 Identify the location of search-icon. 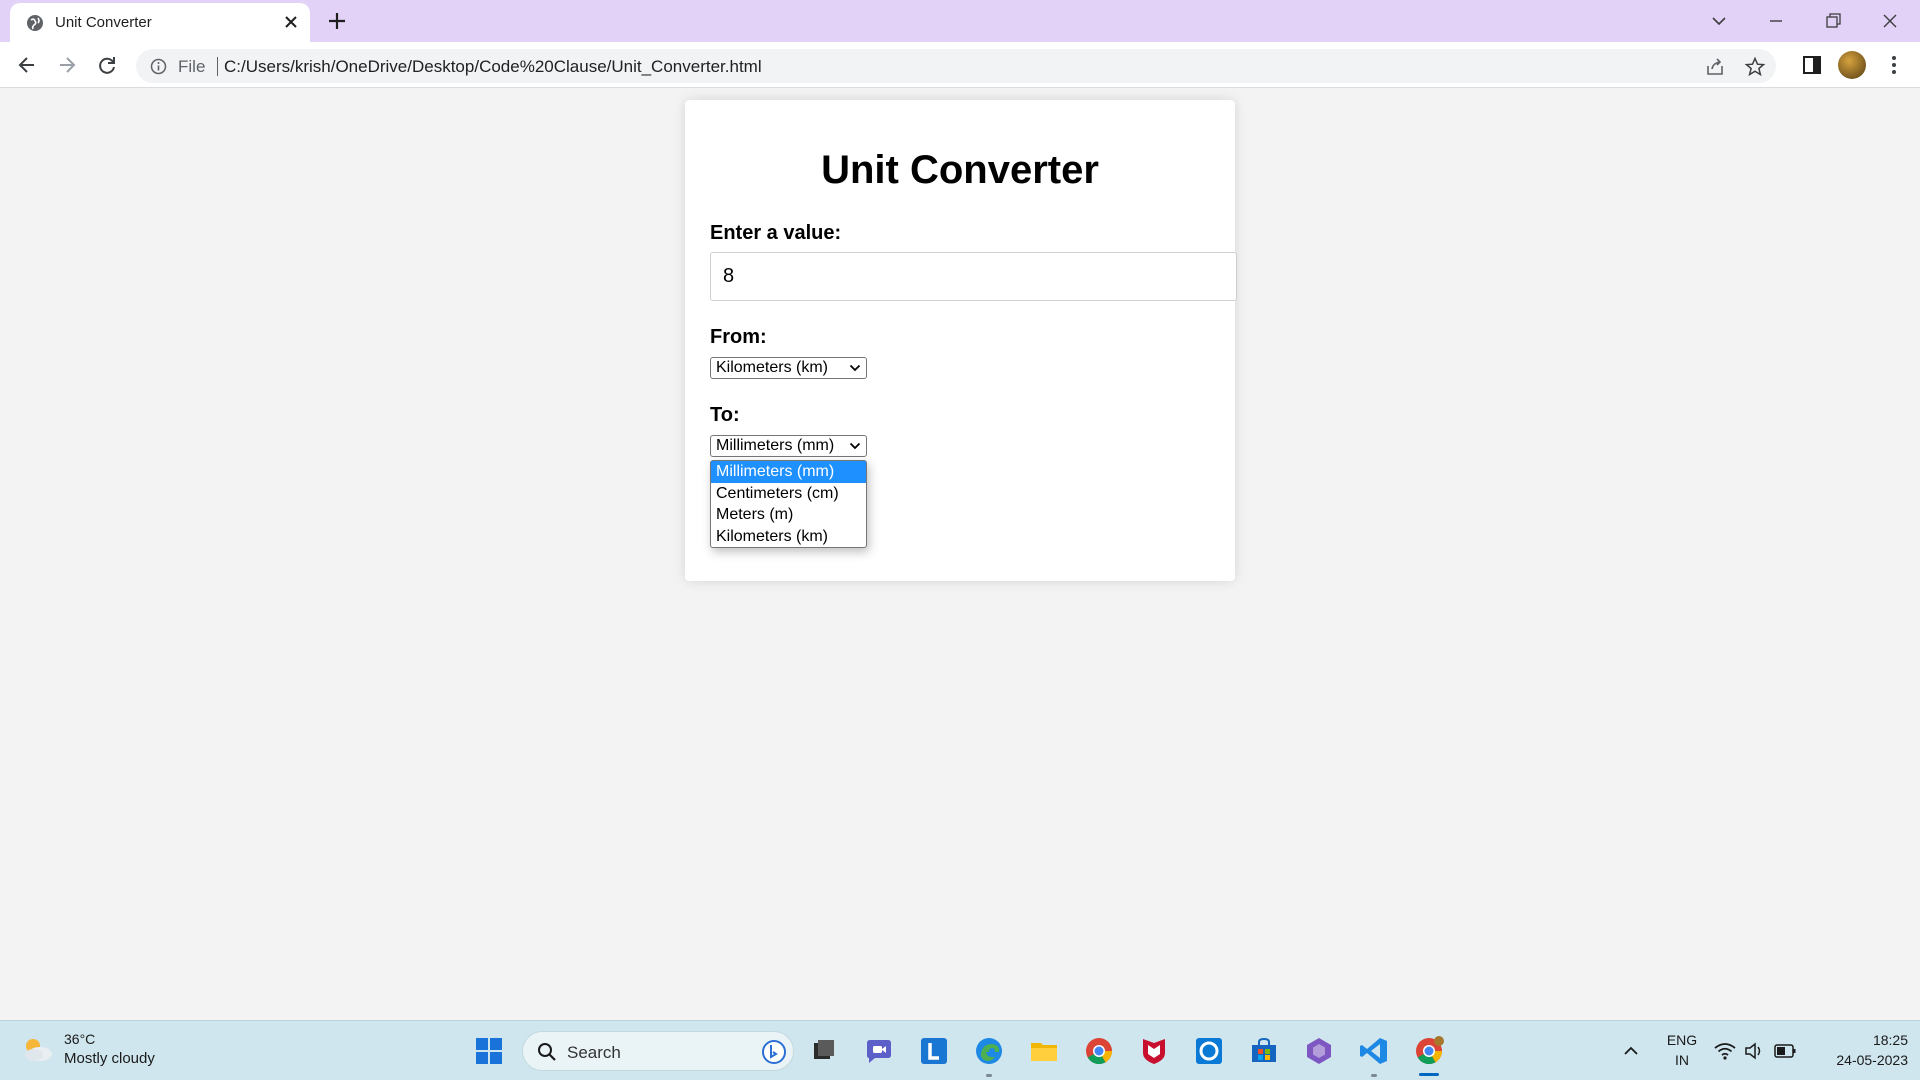
(547, 1052).